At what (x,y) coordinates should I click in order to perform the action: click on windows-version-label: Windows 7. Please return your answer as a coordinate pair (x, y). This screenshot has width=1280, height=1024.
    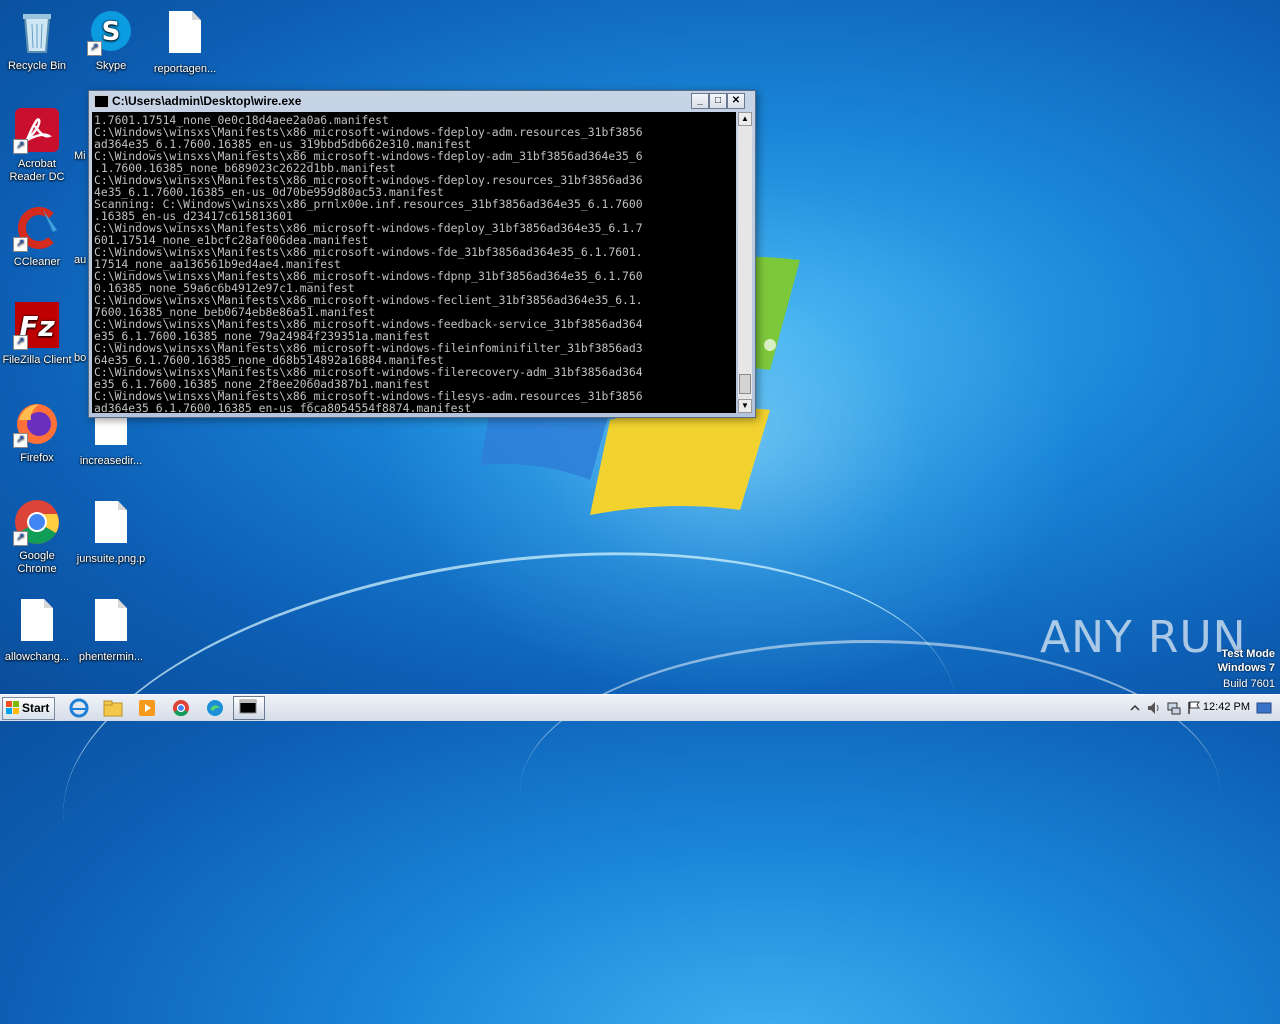
    Looking at the image, I should click on (1246, 668).